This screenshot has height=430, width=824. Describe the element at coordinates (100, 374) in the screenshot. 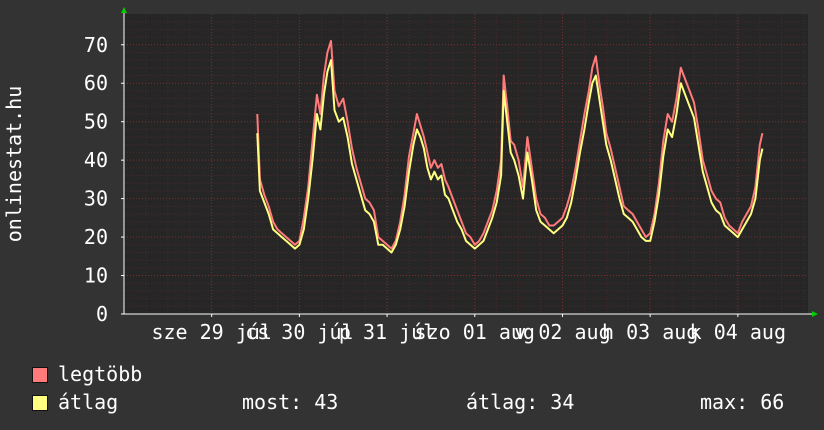

I see `legtobb-label: legtöbb` at that location.